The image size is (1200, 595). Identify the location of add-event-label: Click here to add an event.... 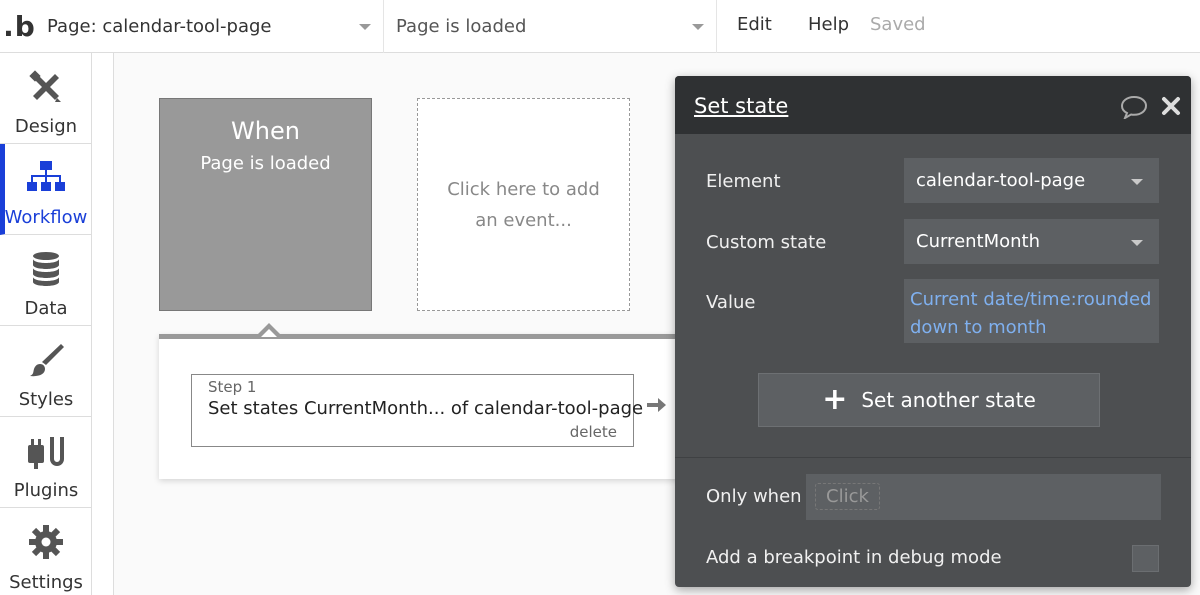
(523, 204).